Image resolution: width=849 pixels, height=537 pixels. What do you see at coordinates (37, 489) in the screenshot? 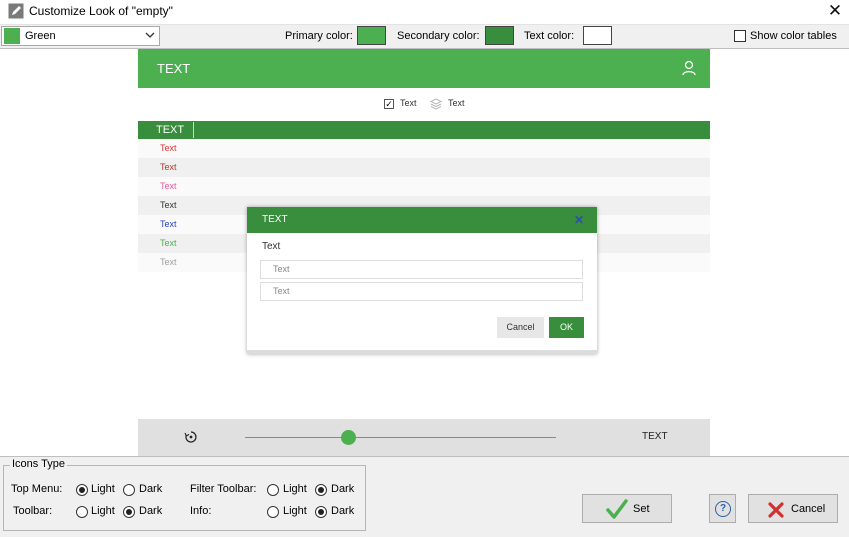
I see `top-menu-label: Top Menu:` at bounding box center [37, 489].